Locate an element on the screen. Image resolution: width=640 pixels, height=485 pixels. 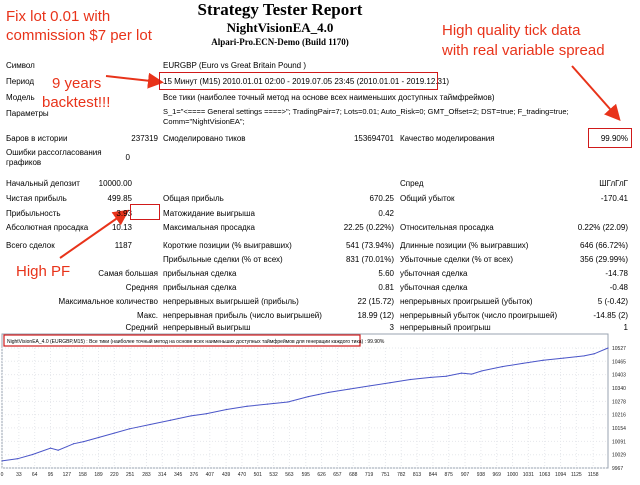
chart-y-tick-label: 10340 is located at coordinates (619, 389).